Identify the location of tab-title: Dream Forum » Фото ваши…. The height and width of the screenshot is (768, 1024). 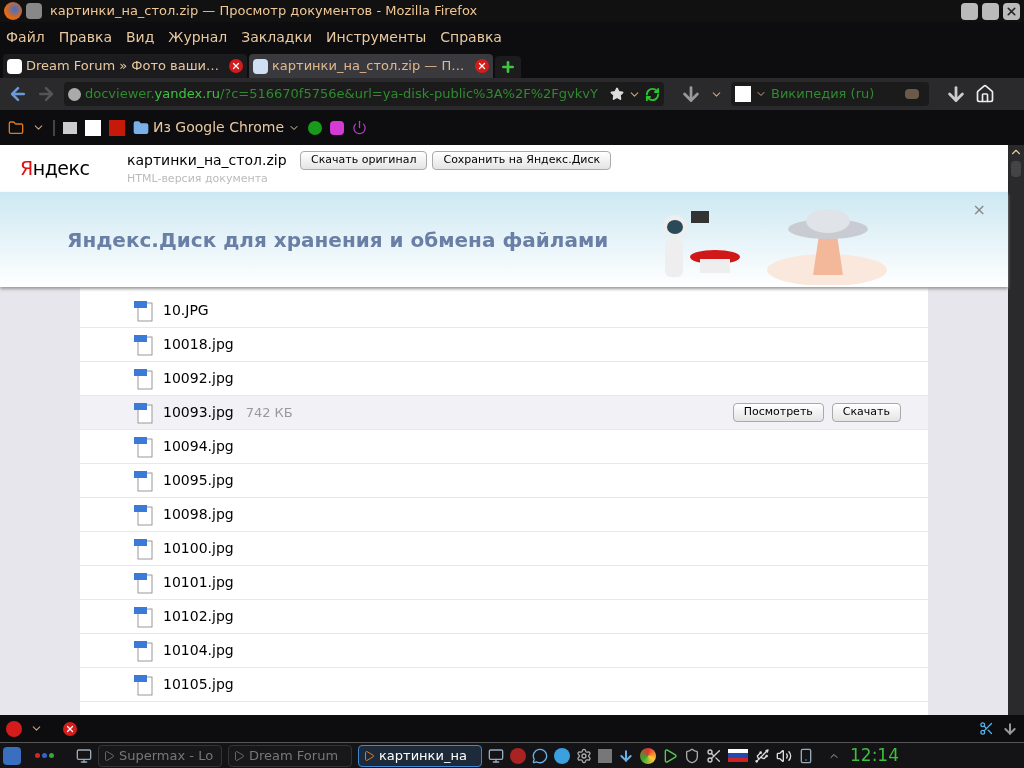
(123, 66).